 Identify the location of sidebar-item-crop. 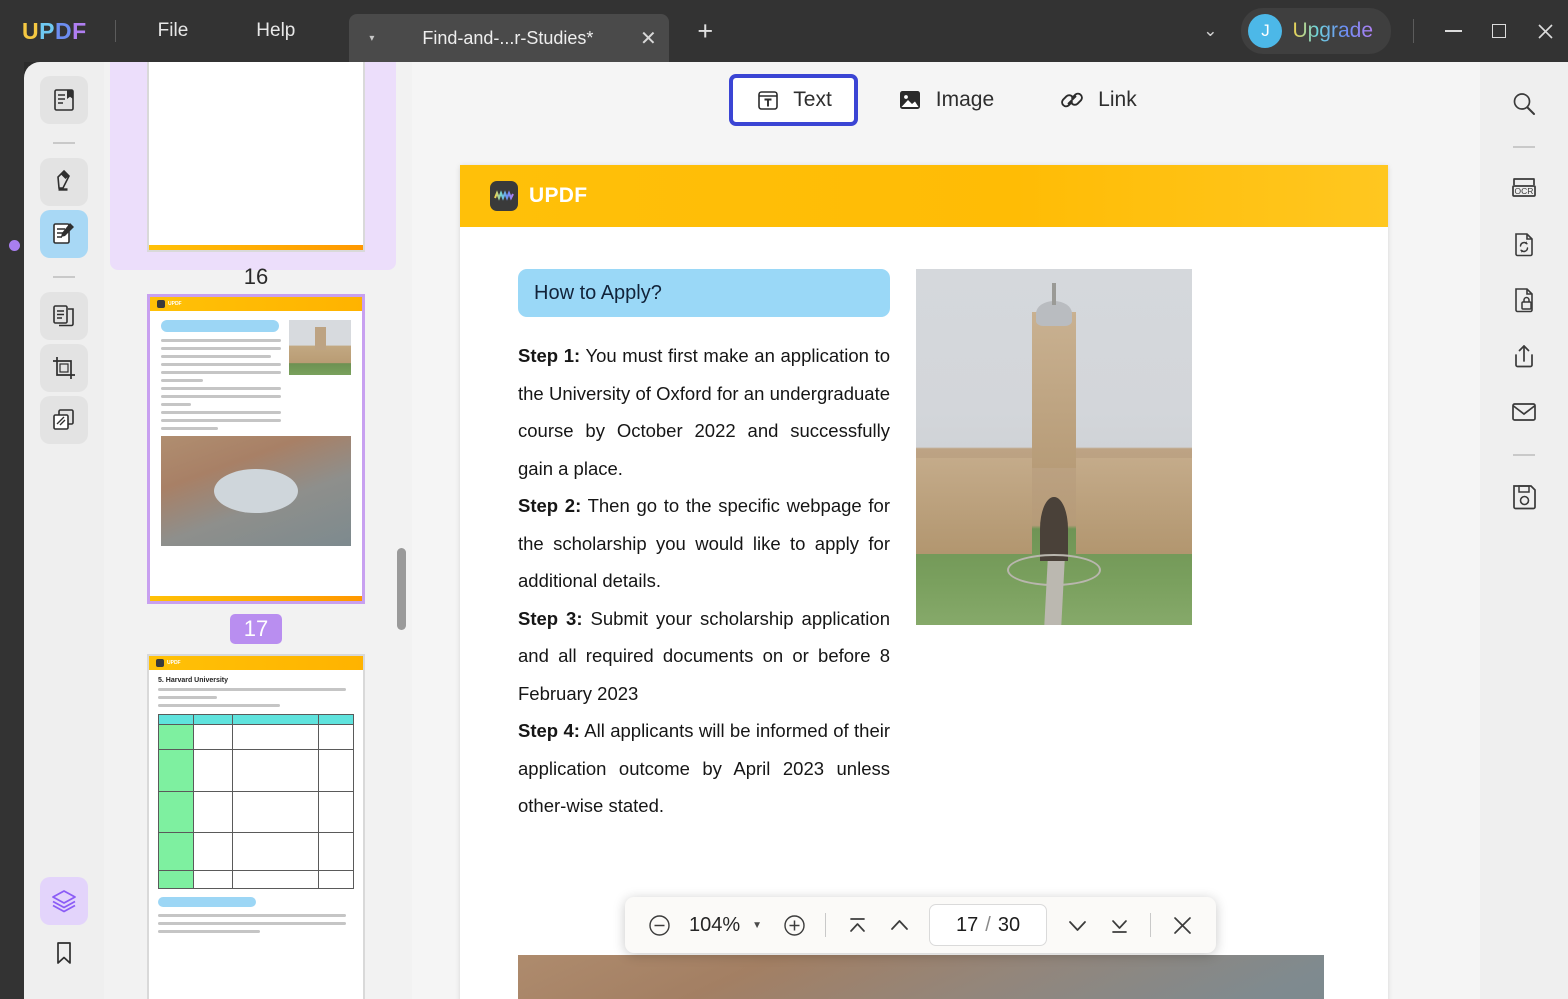
(64, 368).